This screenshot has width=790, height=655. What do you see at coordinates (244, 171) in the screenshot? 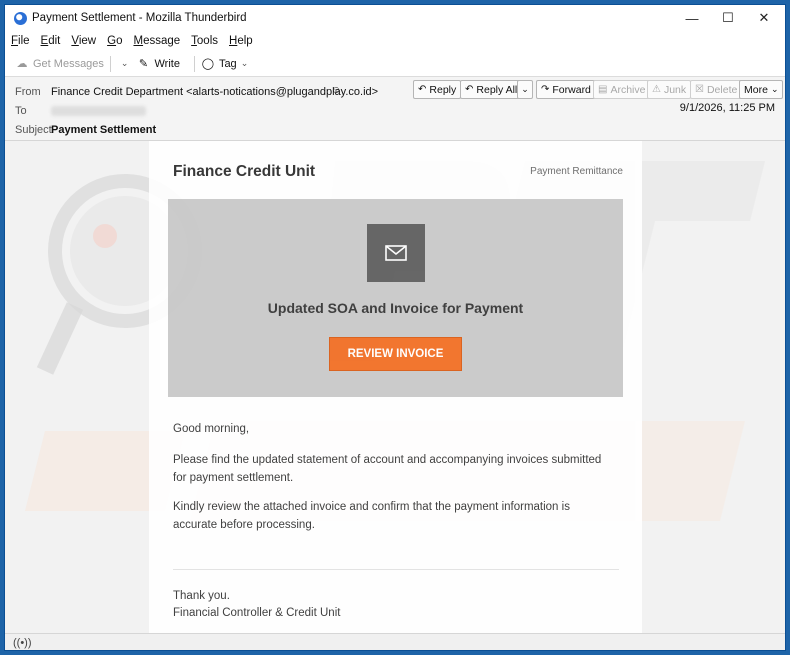
I see `brand-name: Finance Credit Unit` at bounding box center [244, 171].